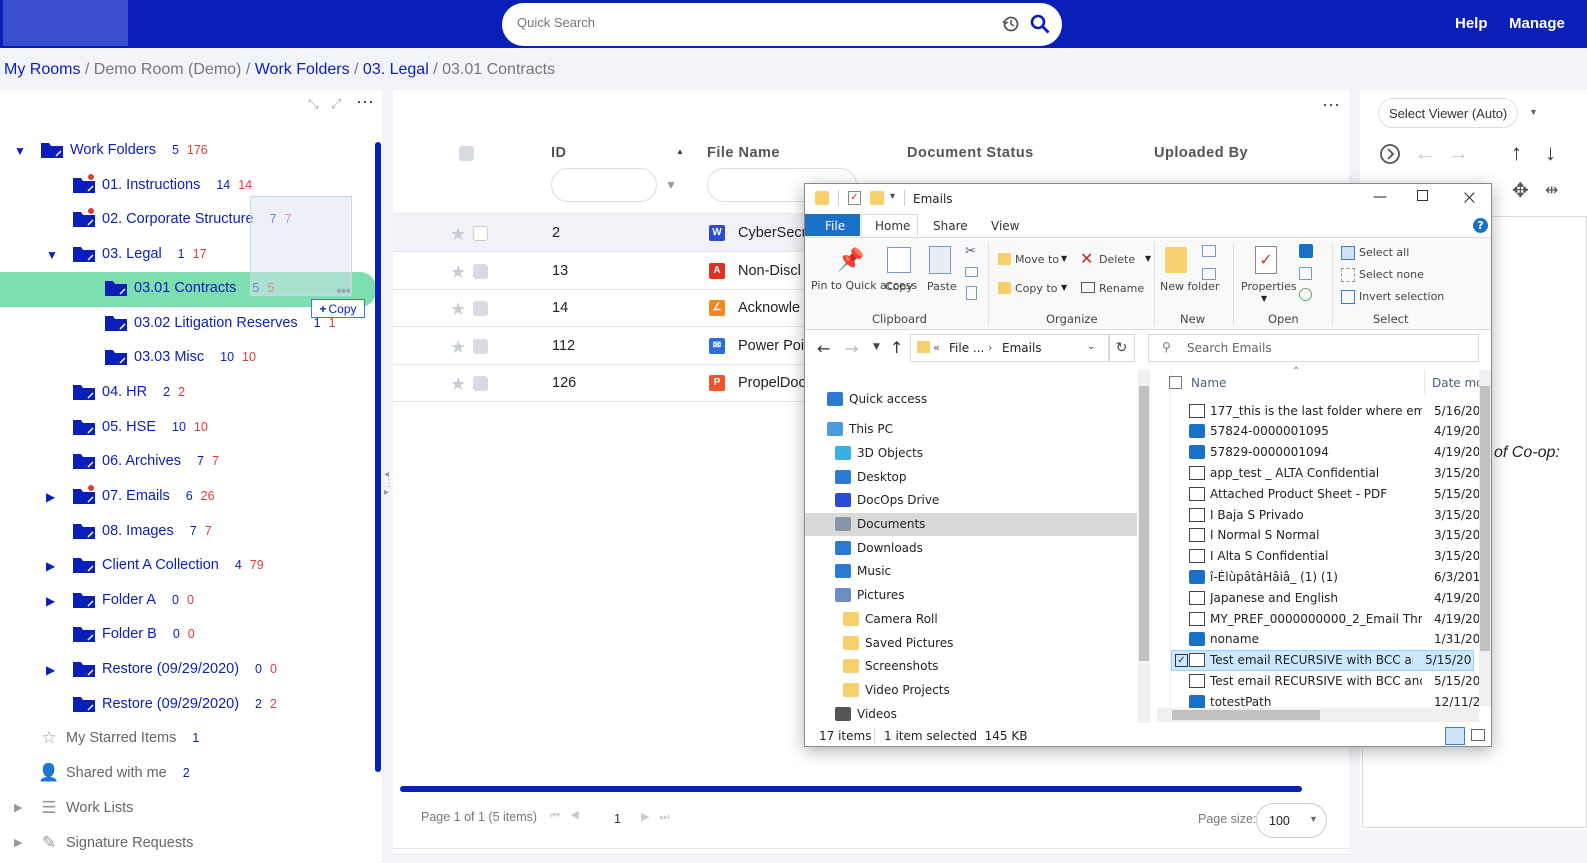 The height and width of the screenshot is (863, 1587). What do you see at coordinates (389, 495) in the screenshot?
I see `panel-splitter-handle: ◂ ⋮ ▸` at bounding box center [389, 495].